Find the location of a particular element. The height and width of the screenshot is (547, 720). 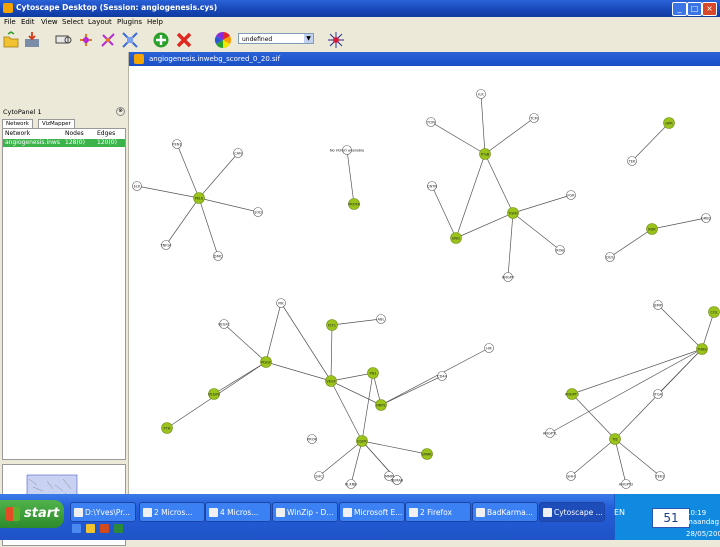

expand-network-icon is located at coordinates (130, 40).